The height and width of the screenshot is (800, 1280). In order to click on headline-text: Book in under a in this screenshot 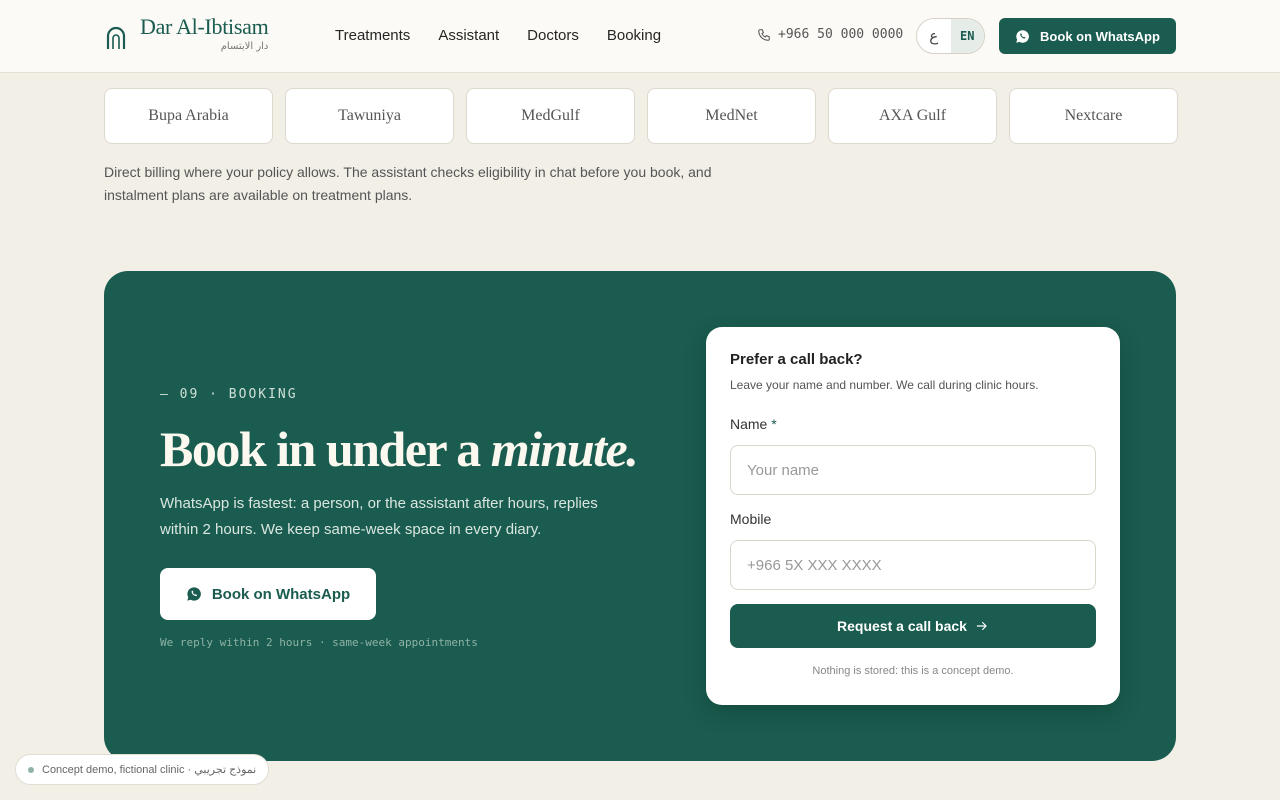, I will do `click(325, 449)`.